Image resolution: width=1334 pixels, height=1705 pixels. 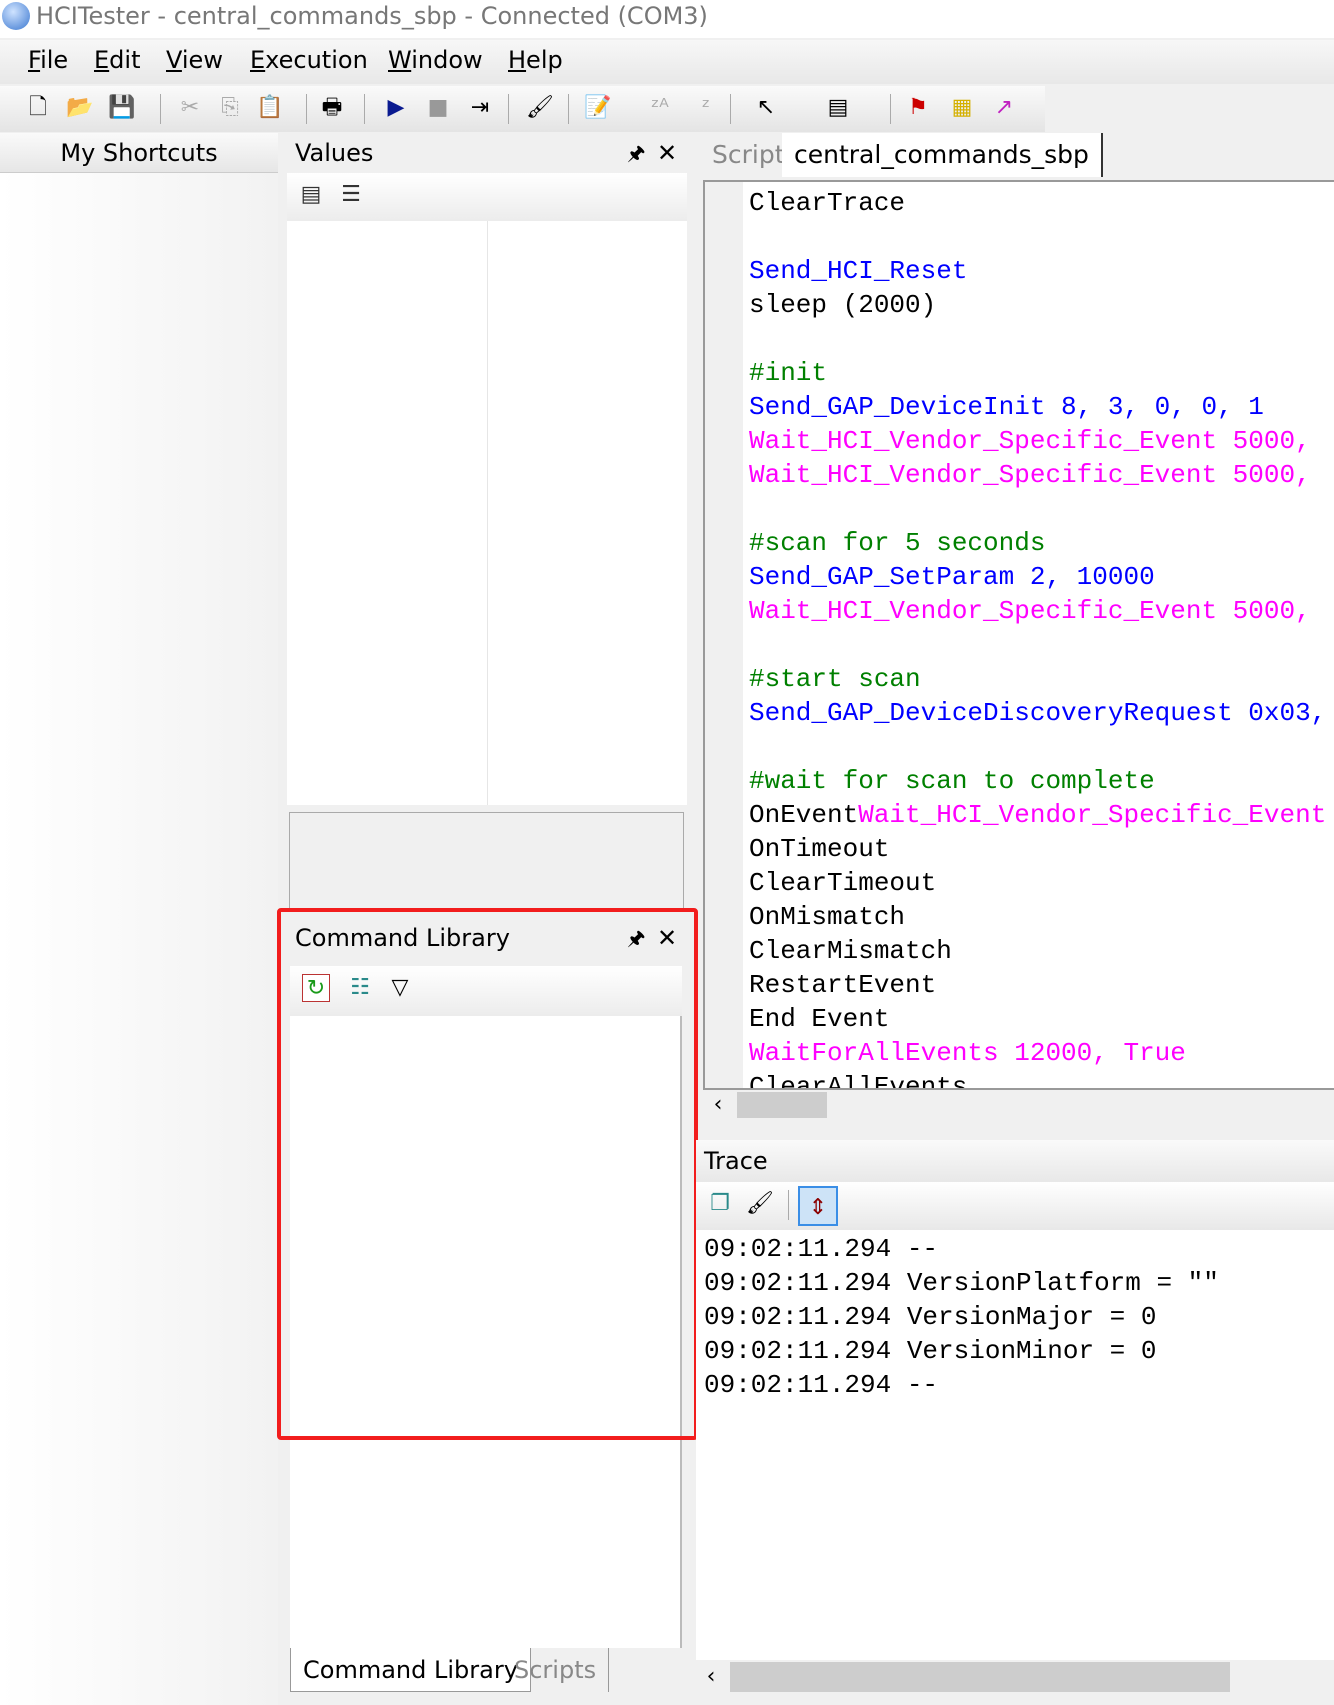 I want to click on code-line: #init, so click(x=1037, y=373).